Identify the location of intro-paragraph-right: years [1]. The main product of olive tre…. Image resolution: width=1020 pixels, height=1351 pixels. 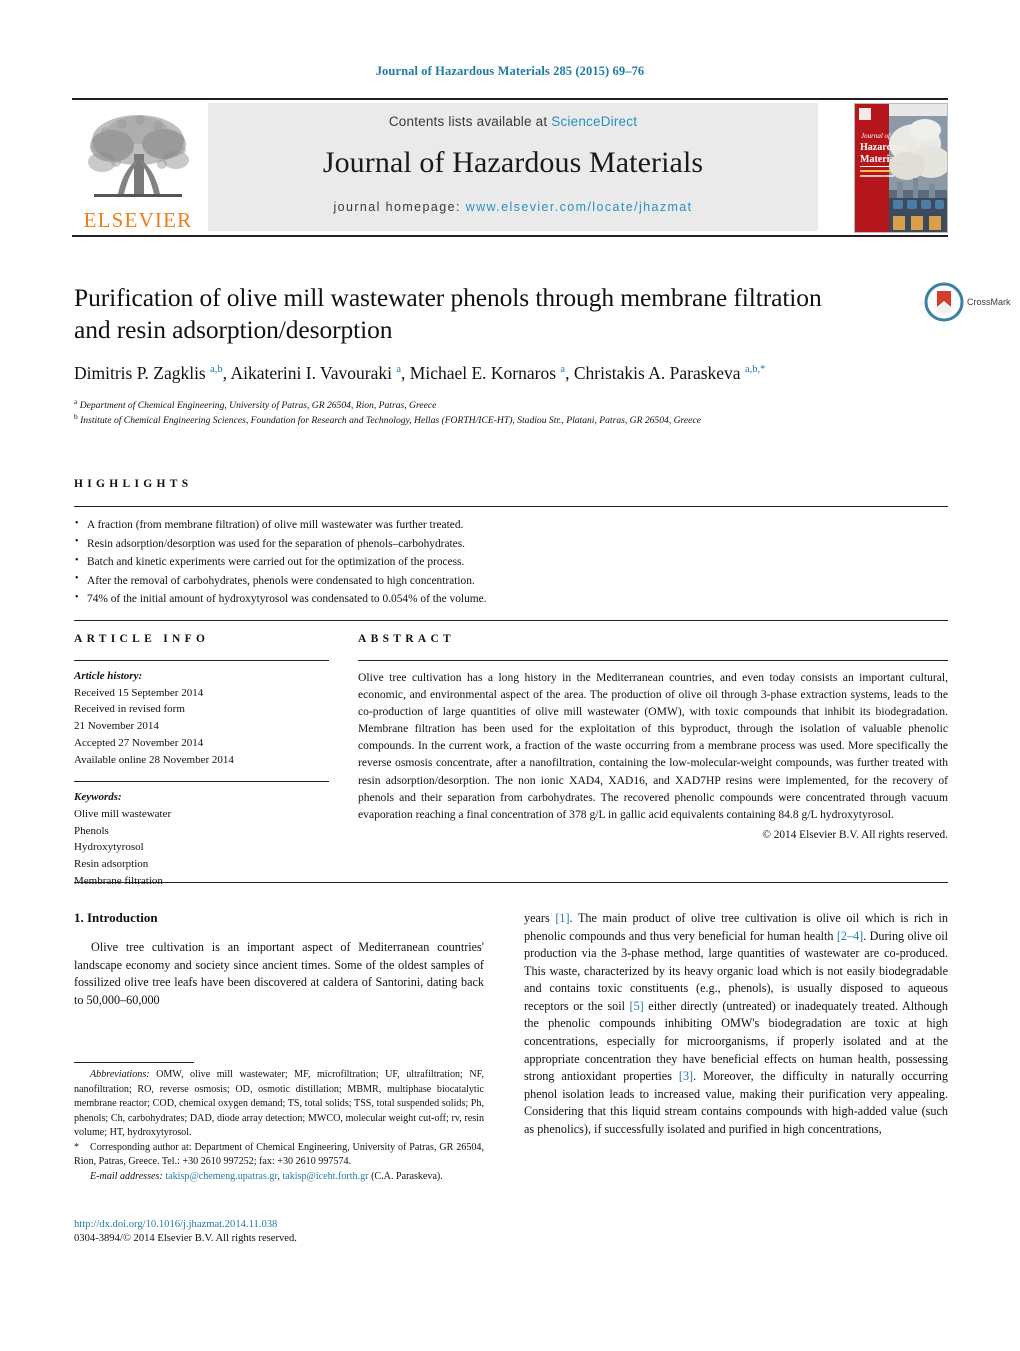
(736, 1023).